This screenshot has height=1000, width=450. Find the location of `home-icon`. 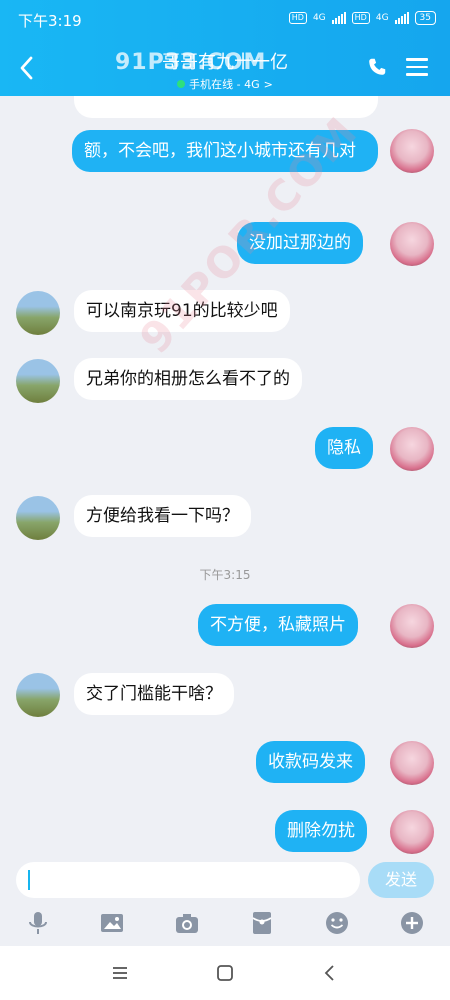

home-icon is located at coordinates (225, 973).